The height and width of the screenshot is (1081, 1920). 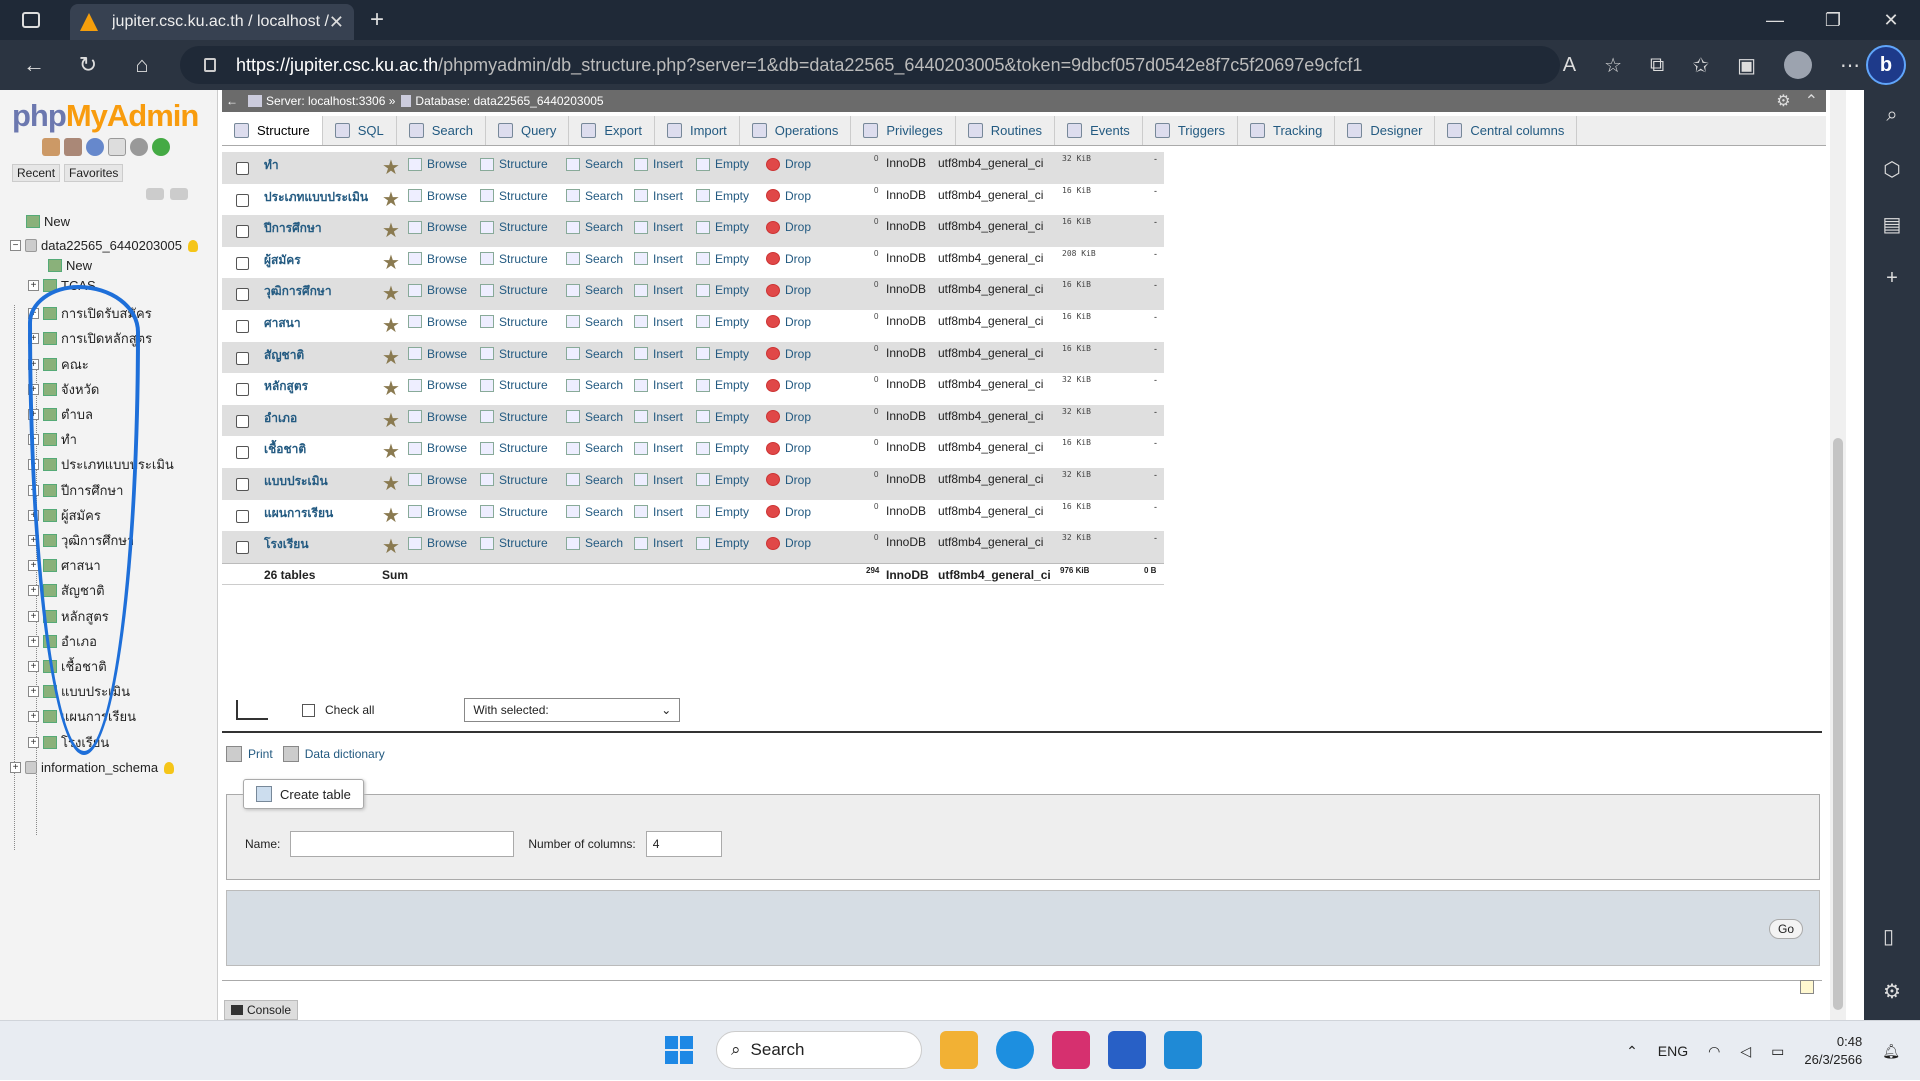 What do you see at coordinates (161, 147) in the screenshot?
I see `reload-icon` at bounding box center [161, 147].